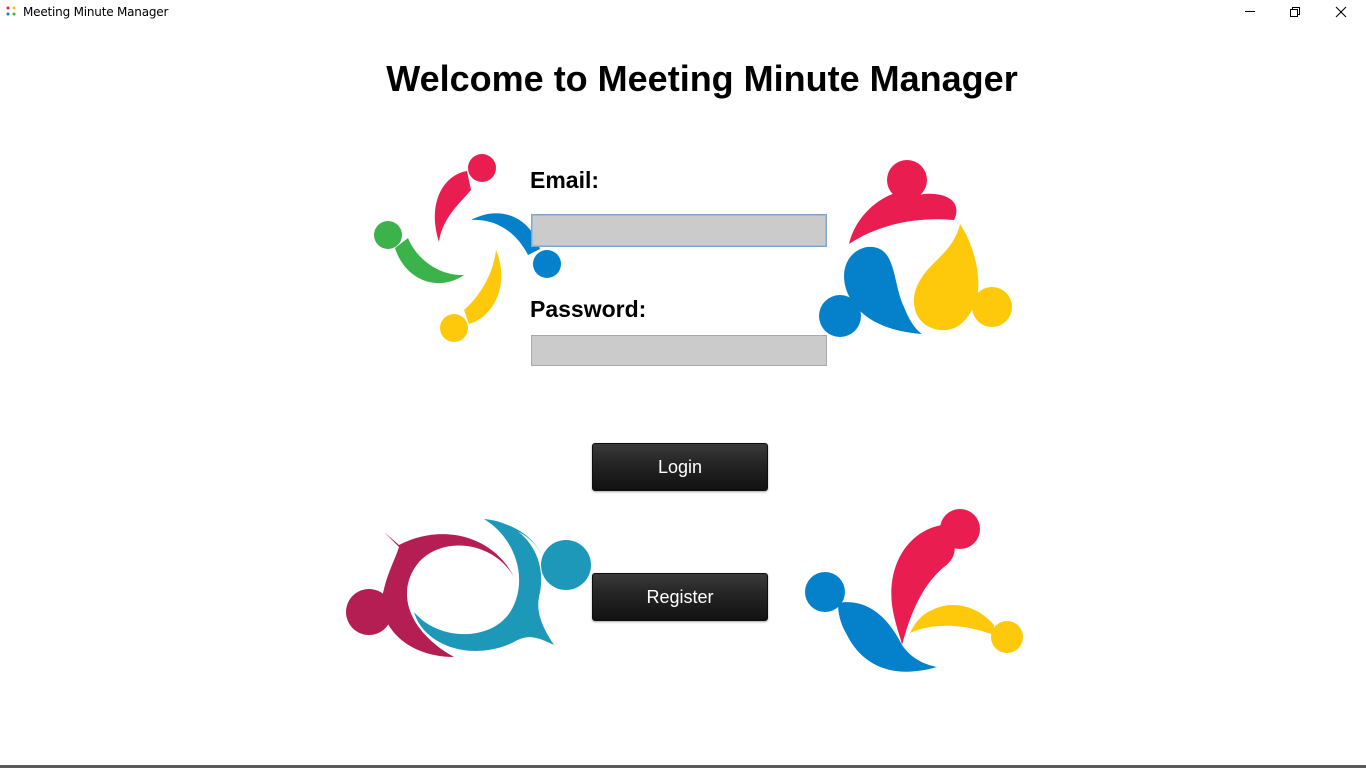 The height and width of the screenshot is (768, 1366). I want to click on close-icon, so click(1341, 12).